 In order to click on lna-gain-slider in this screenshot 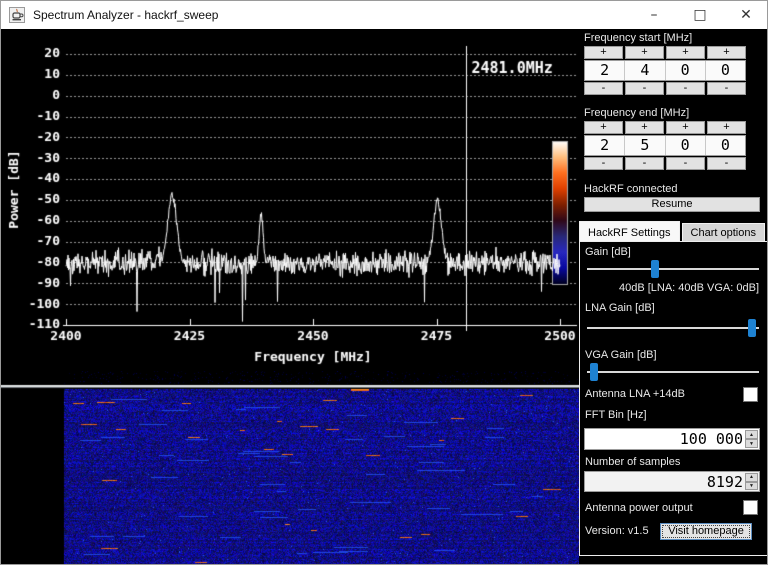, I will do `click(673, 328)`.